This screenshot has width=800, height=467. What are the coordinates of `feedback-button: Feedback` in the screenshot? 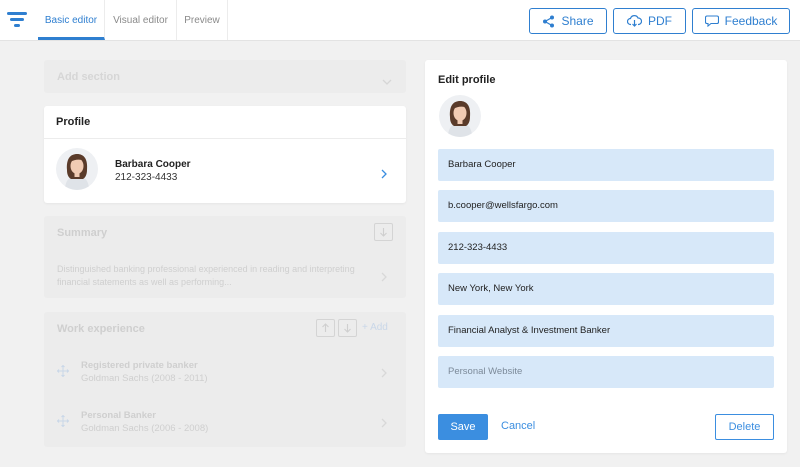 It's located at (741, 21).